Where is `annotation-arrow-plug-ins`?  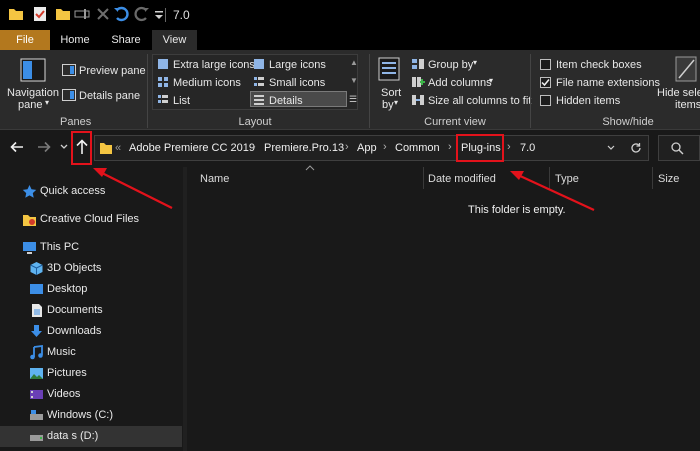 annotation-arrow-plug-ins is located at coordinates (552, 191).